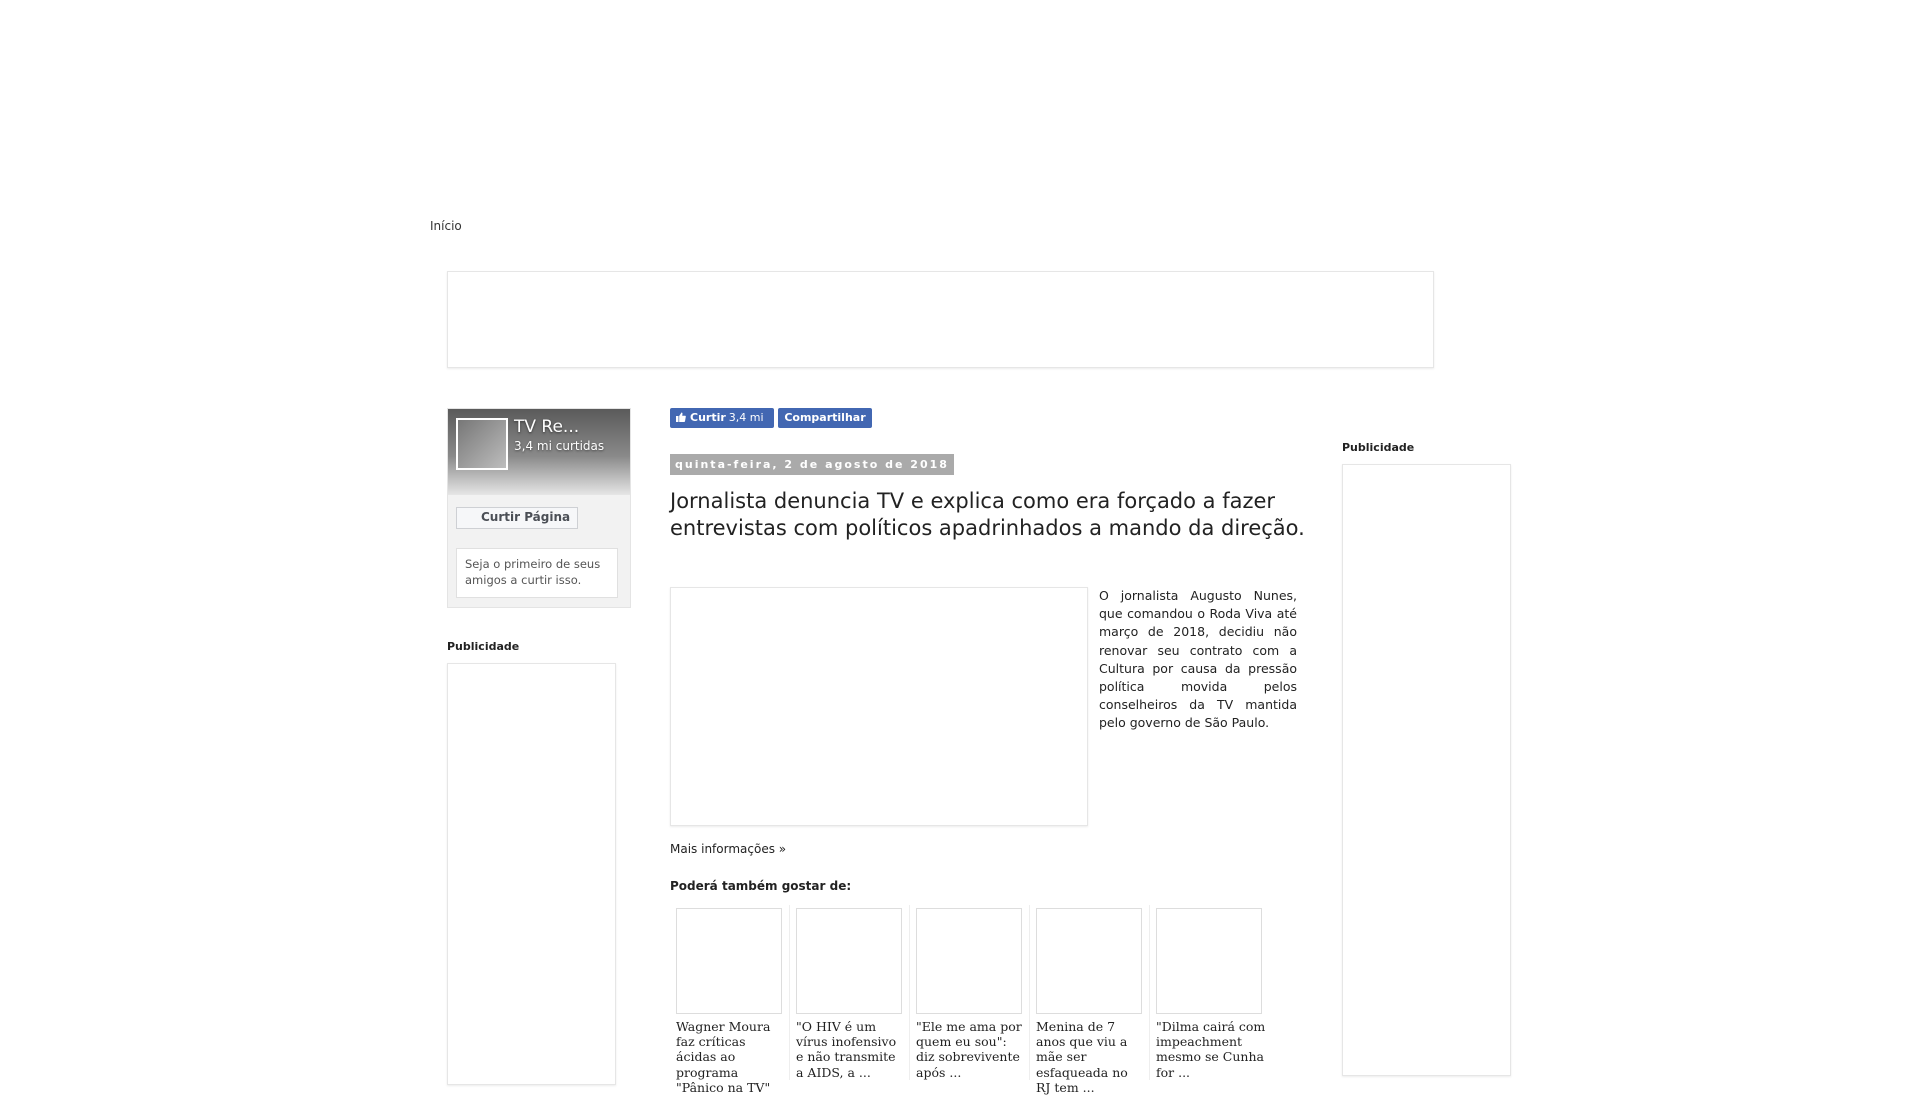 This screenshot has width=1920, height=1095. What do you see at coordinates (940, 319) in the screenshot?
I see `header-ad-slot` at bounding box center [940, 319].